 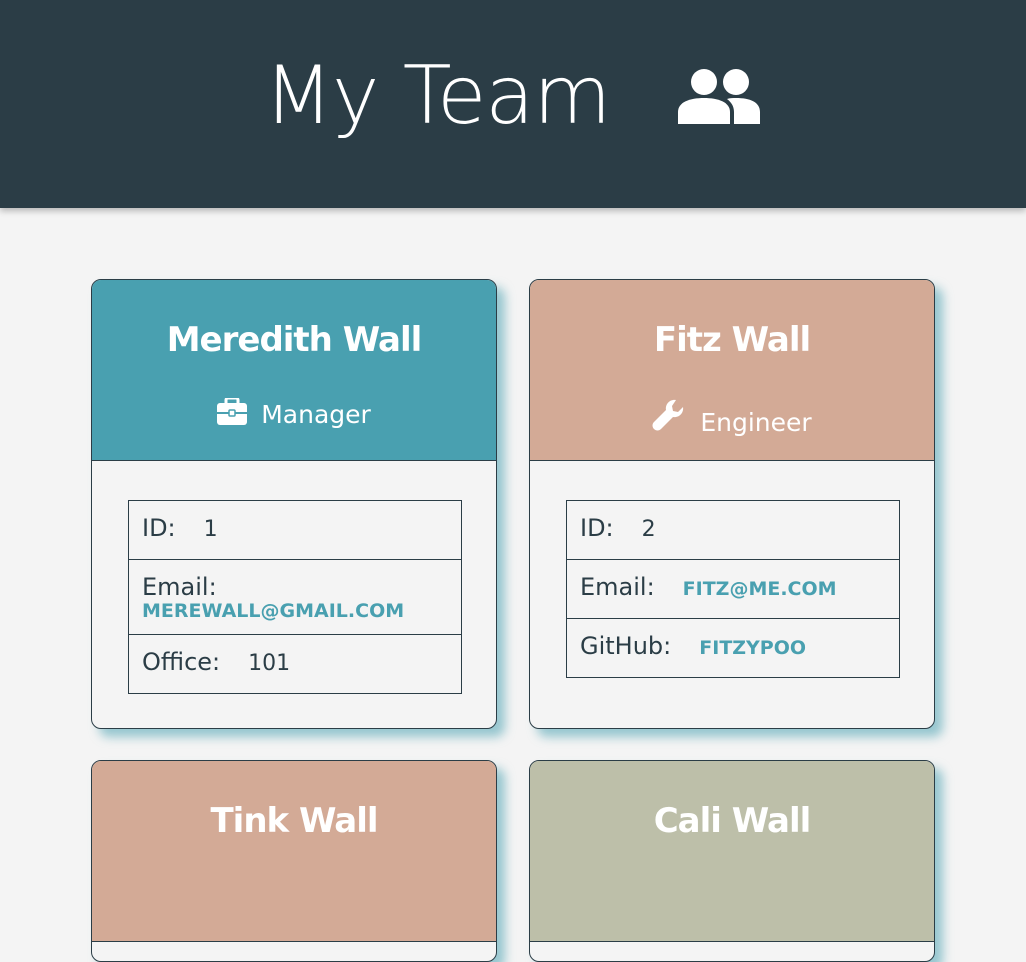 What do you see at coordinates (760, 589) in the screenshot?
I see `email-link: FITZ@ME.COM` at bounding box center [760, 589].